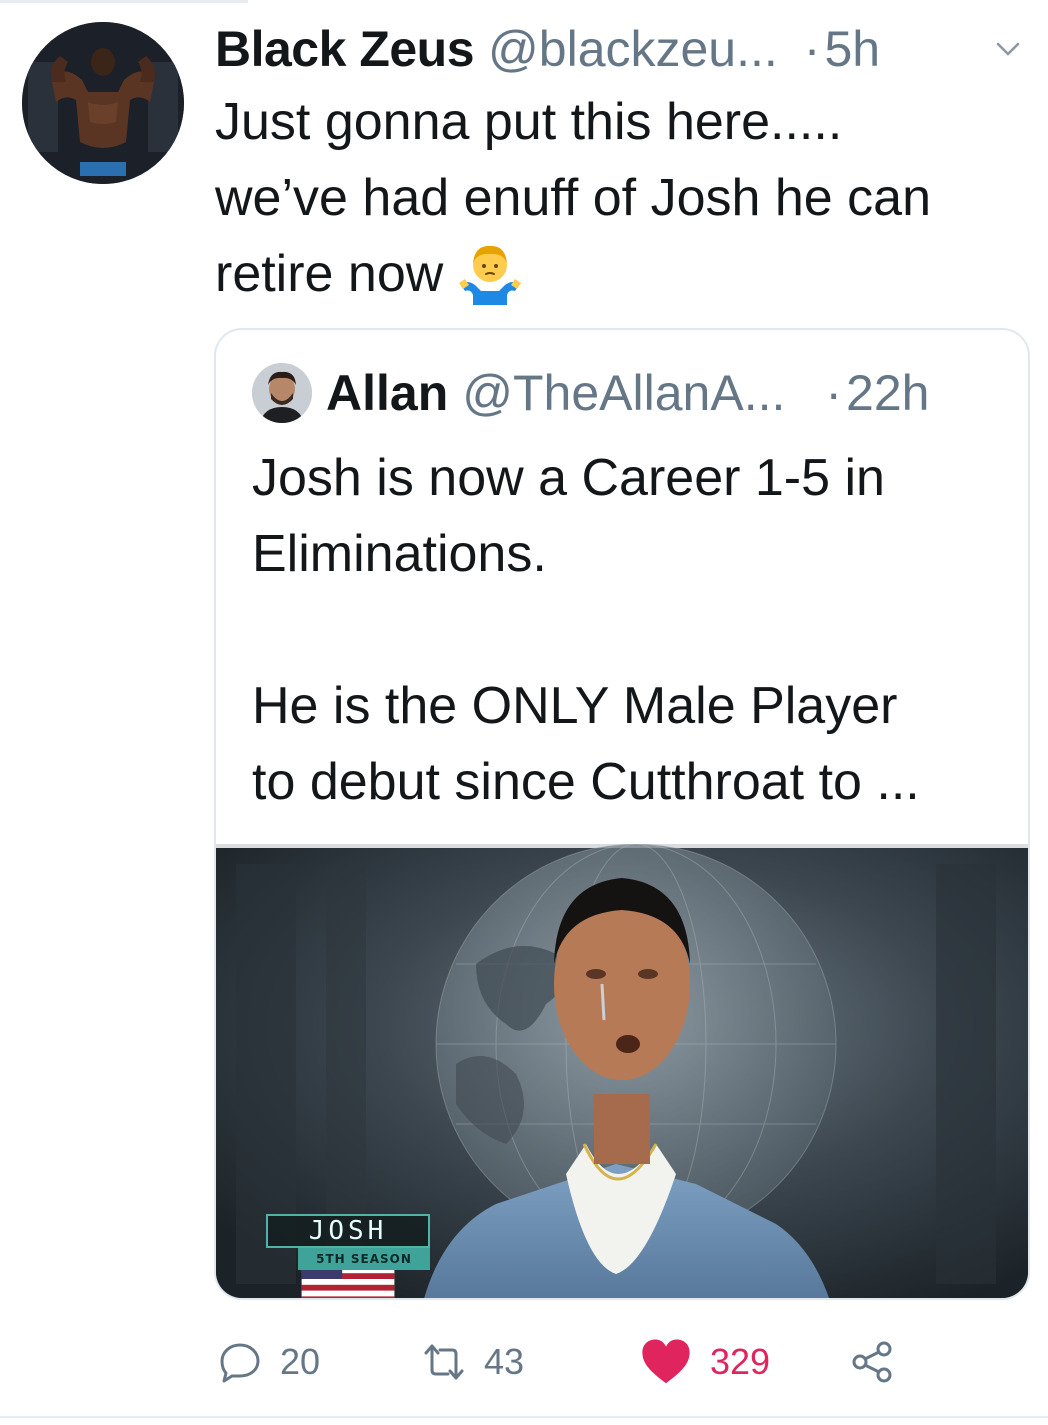 Image resolution: width=1048 pixels, height=1425 pixels. Describe the element at coordinates (490, 275) in the screenshot. I see `man-shrugging-emoji` at that location.